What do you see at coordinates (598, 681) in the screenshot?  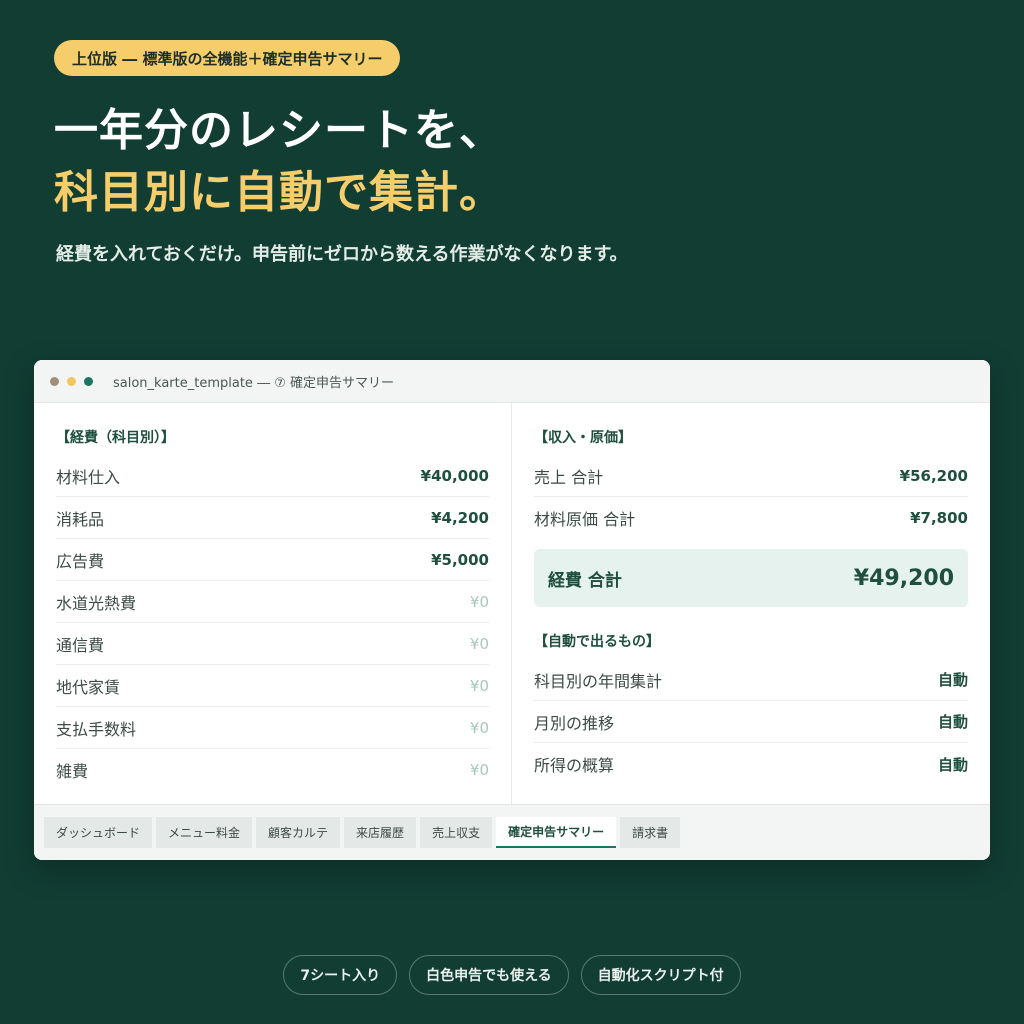 I see `auto-label: 科目別の年間集計` at bounding box center [598, 681].